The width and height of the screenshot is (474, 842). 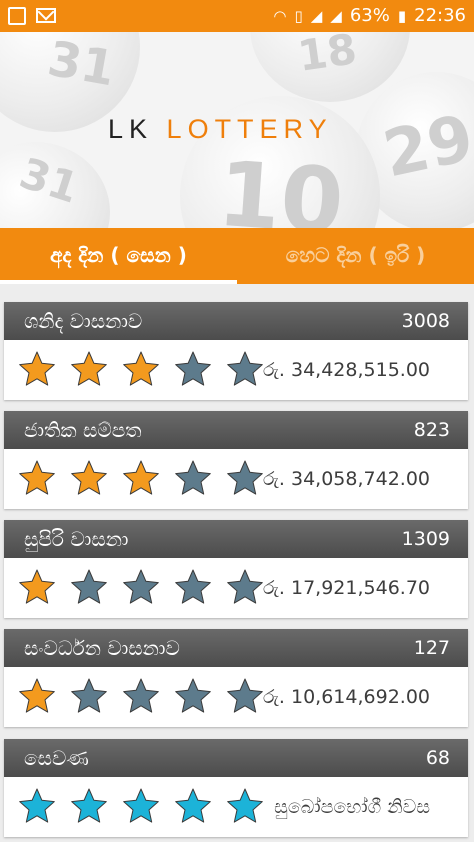 I want to click on clock: 22:36, so click(x=440, y=15).